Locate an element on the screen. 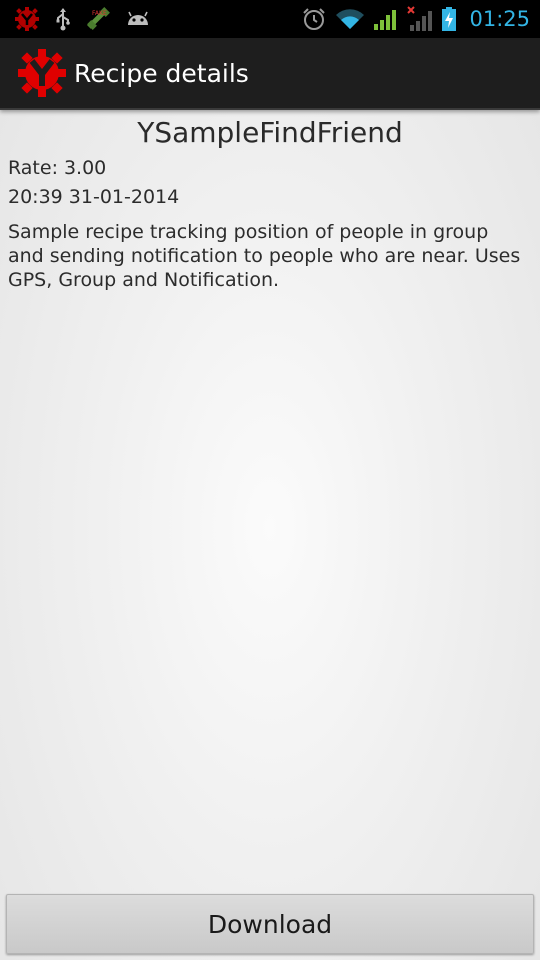 The height and width of the screenshot is (960, 540). recipe-name: YSampleFindFriend is located at coordinates (270, 132).